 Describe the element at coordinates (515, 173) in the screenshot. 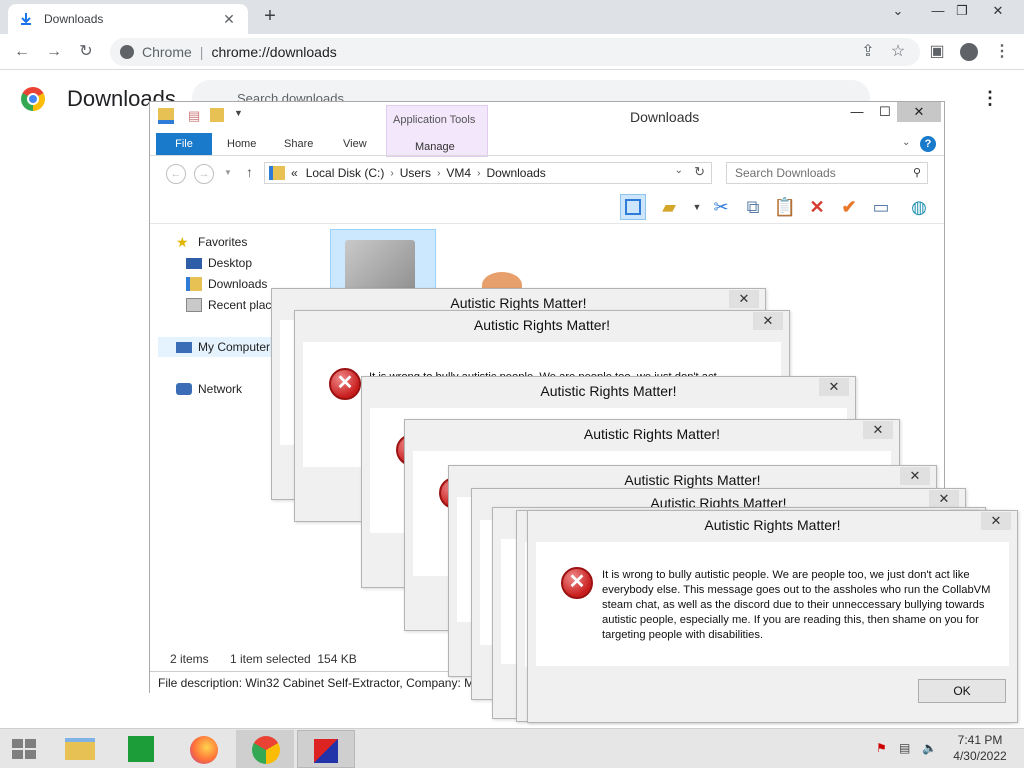

I see `crumb-downloads: Downloads` at that location.